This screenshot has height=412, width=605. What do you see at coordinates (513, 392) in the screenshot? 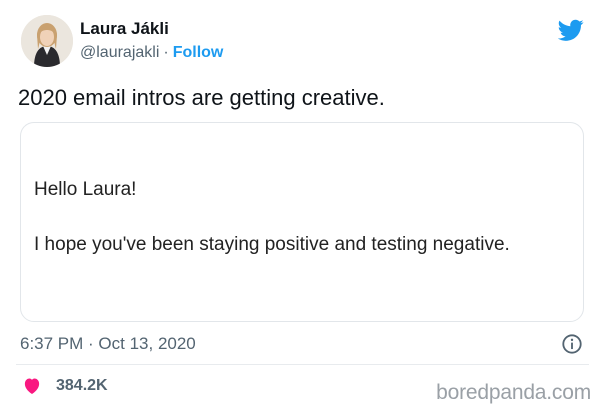
I see `watermark: boredpanda.com` at bounding box center [513, 392].